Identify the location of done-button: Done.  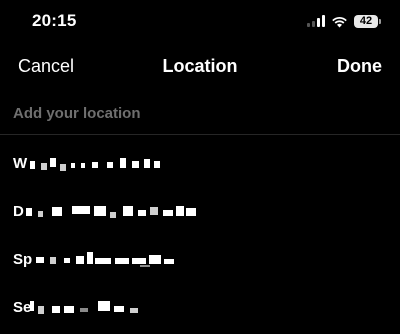
(359, 66).